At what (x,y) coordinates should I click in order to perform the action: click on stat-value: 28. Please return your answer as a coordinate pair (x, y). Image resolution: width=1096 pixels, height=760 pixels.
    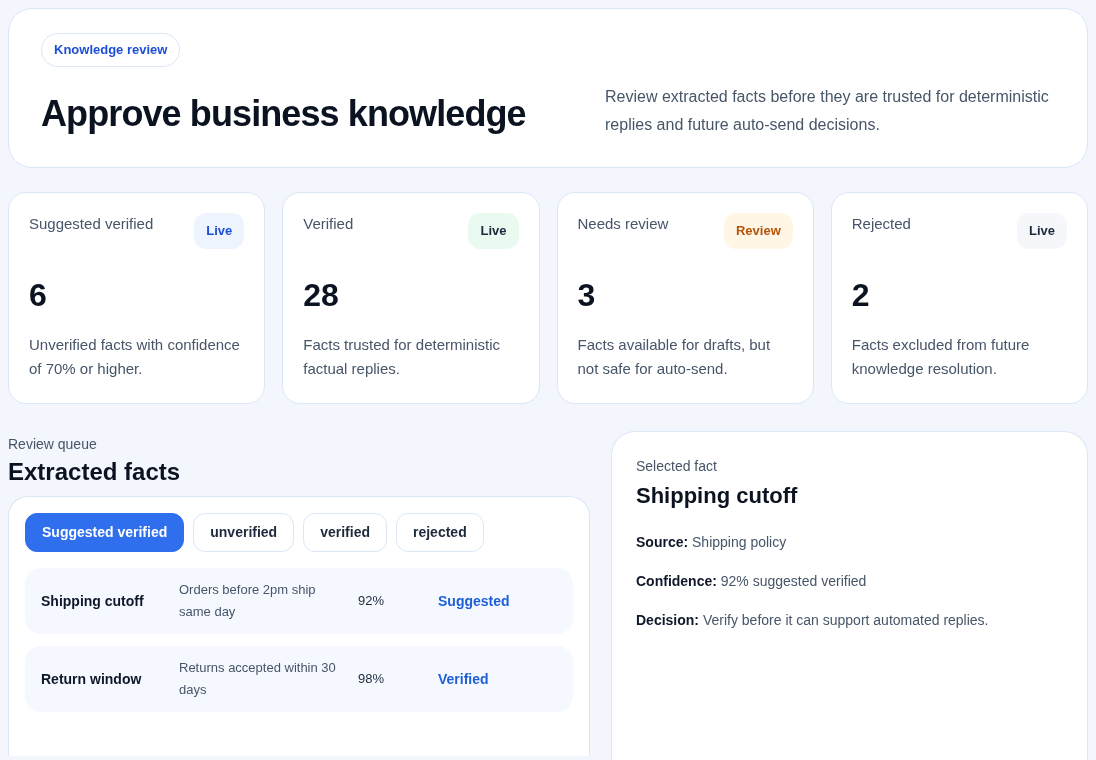
    Looking at the image, I should click on (321, 295).